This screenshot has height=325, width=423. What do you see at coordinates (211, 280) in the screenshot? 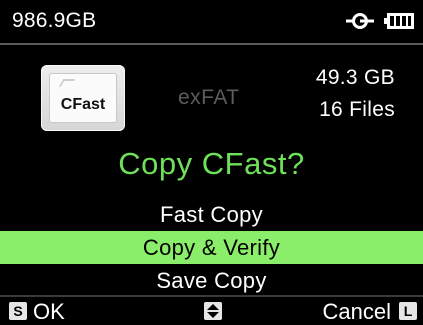
I see `menu-item-save-copy: Save Copy` at bounding box center [211, 280].